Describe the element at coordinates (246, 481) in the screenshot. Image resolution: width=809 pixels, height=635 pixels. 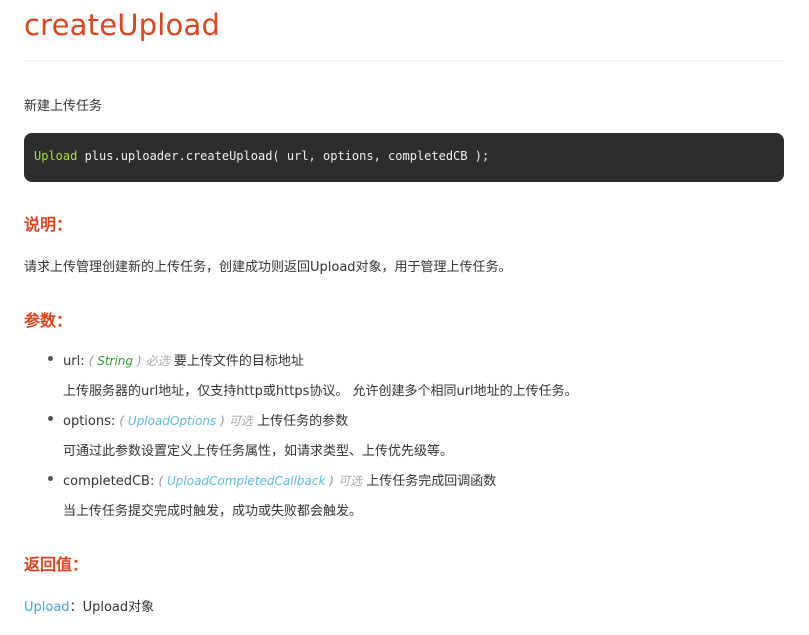
I see `param-type-link: UploadCompletedCallback` at that location.